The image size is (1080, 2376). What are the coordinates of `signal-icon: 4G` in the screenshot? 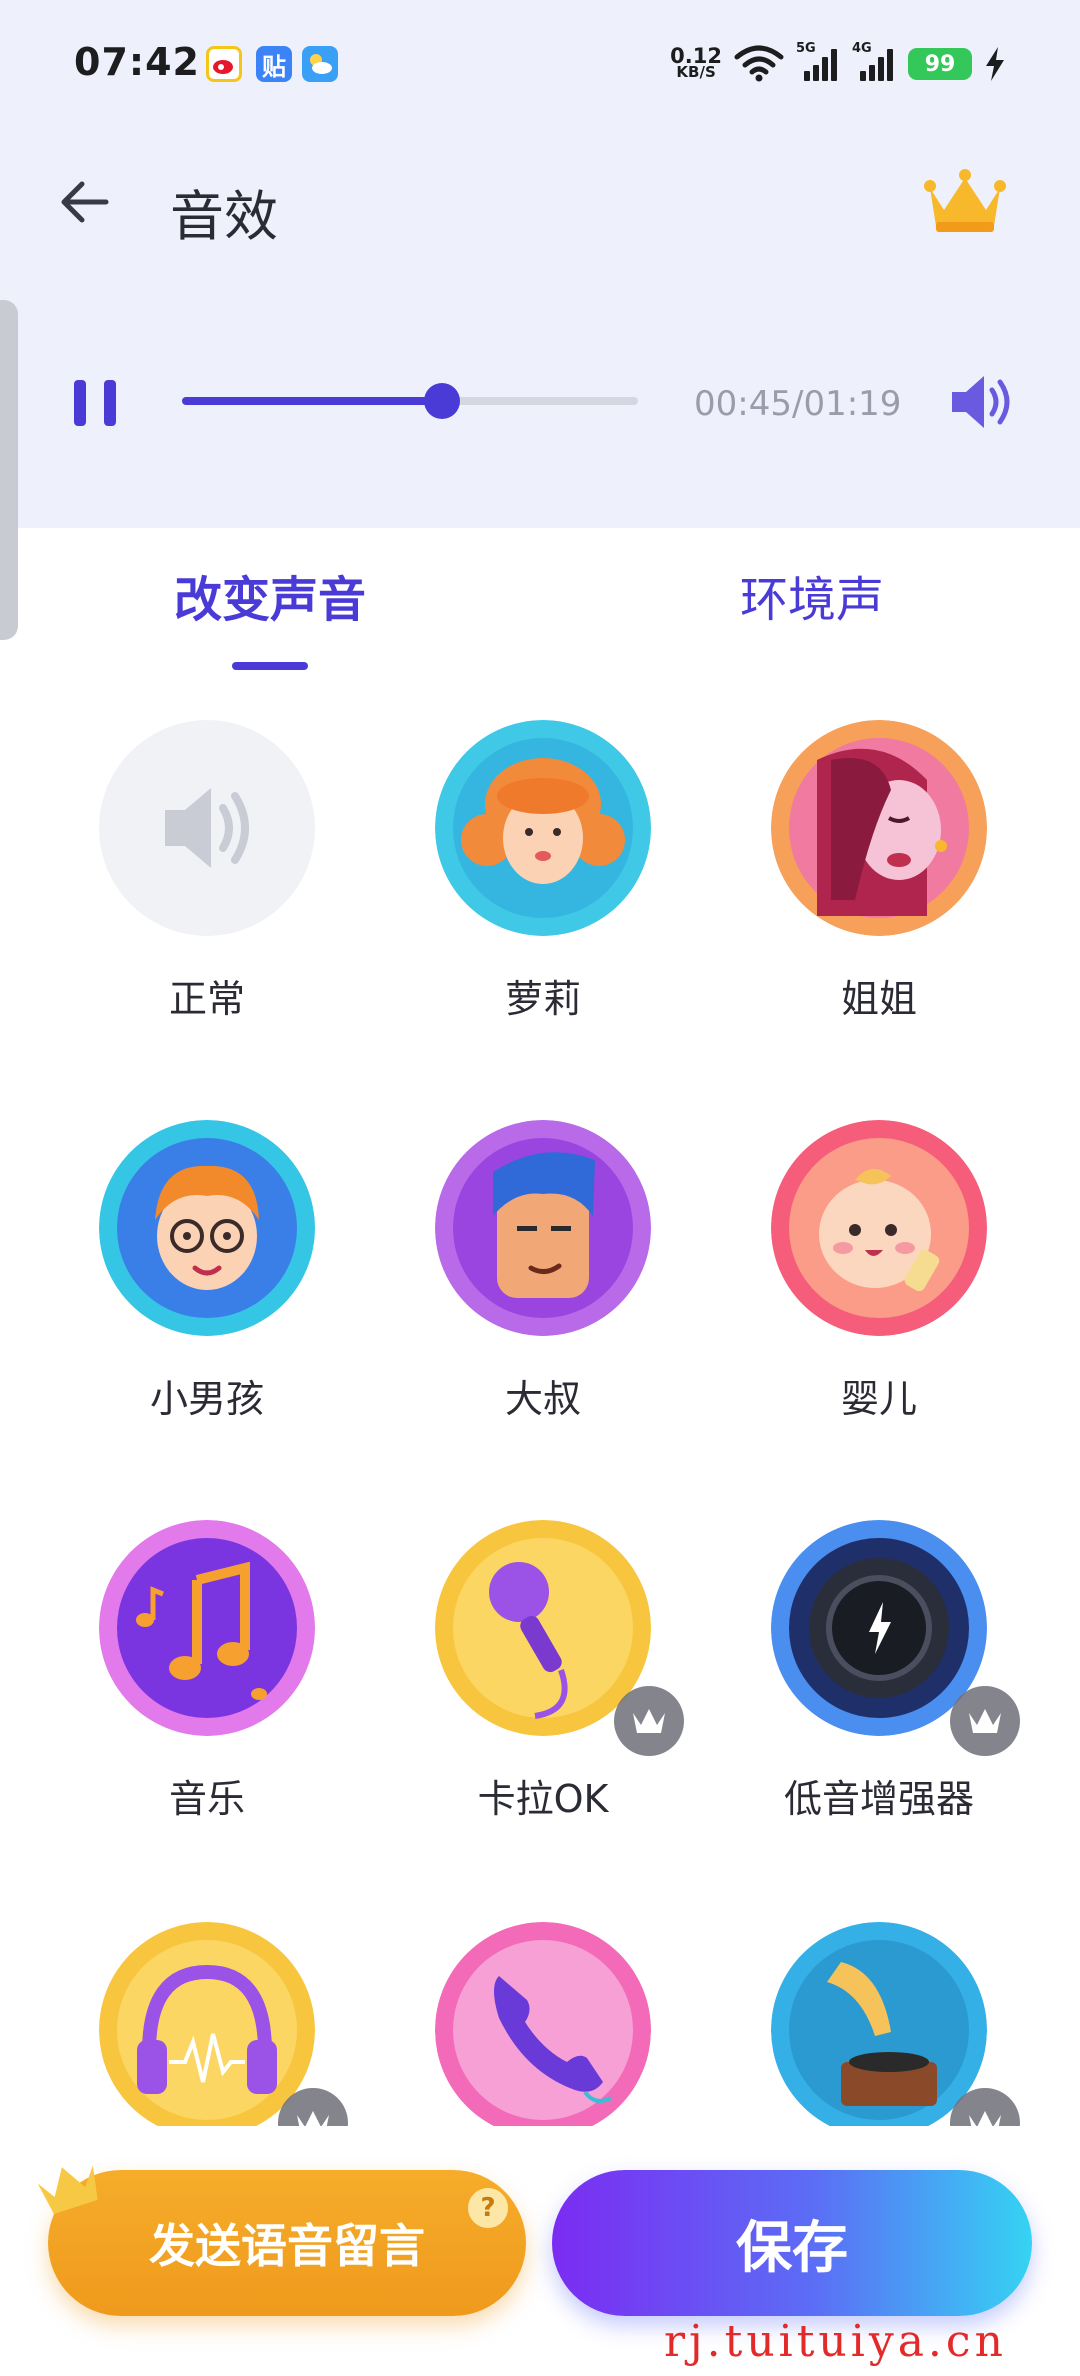 It's located at (874, 61).